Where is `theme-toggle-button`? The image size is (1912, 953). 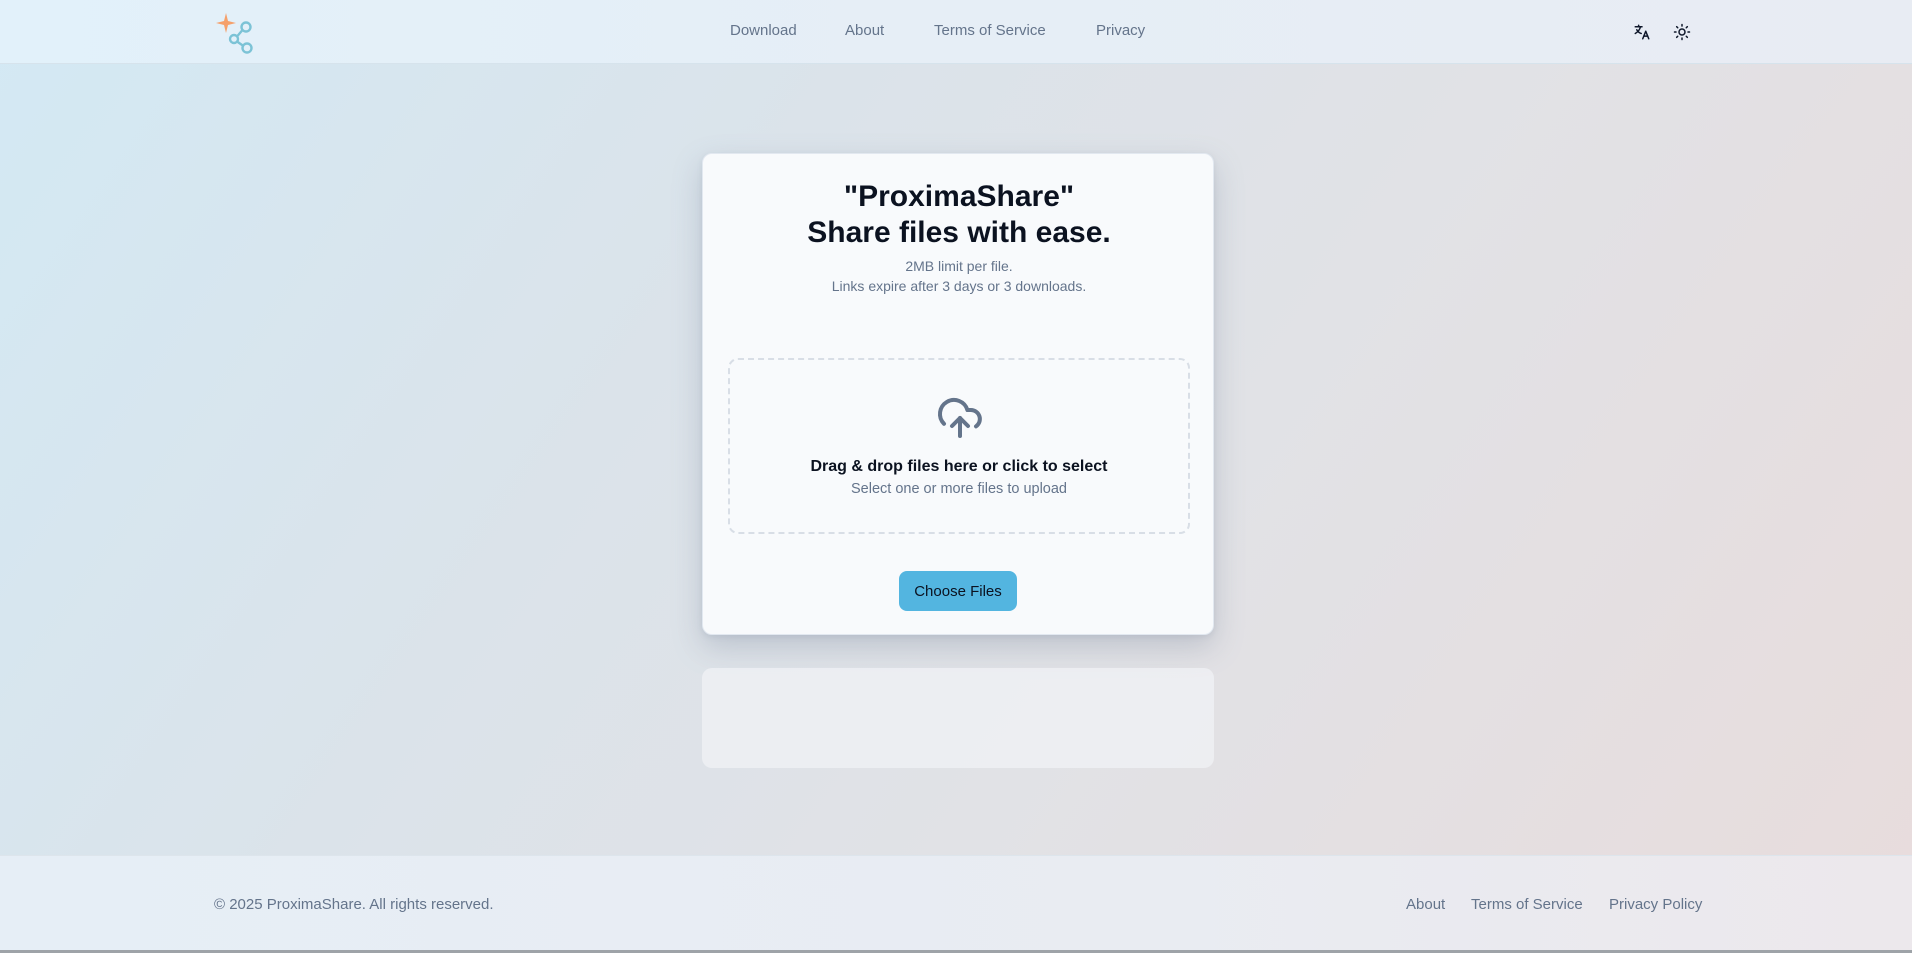 theme-toggle-button is located at coordinates (1682, 32).